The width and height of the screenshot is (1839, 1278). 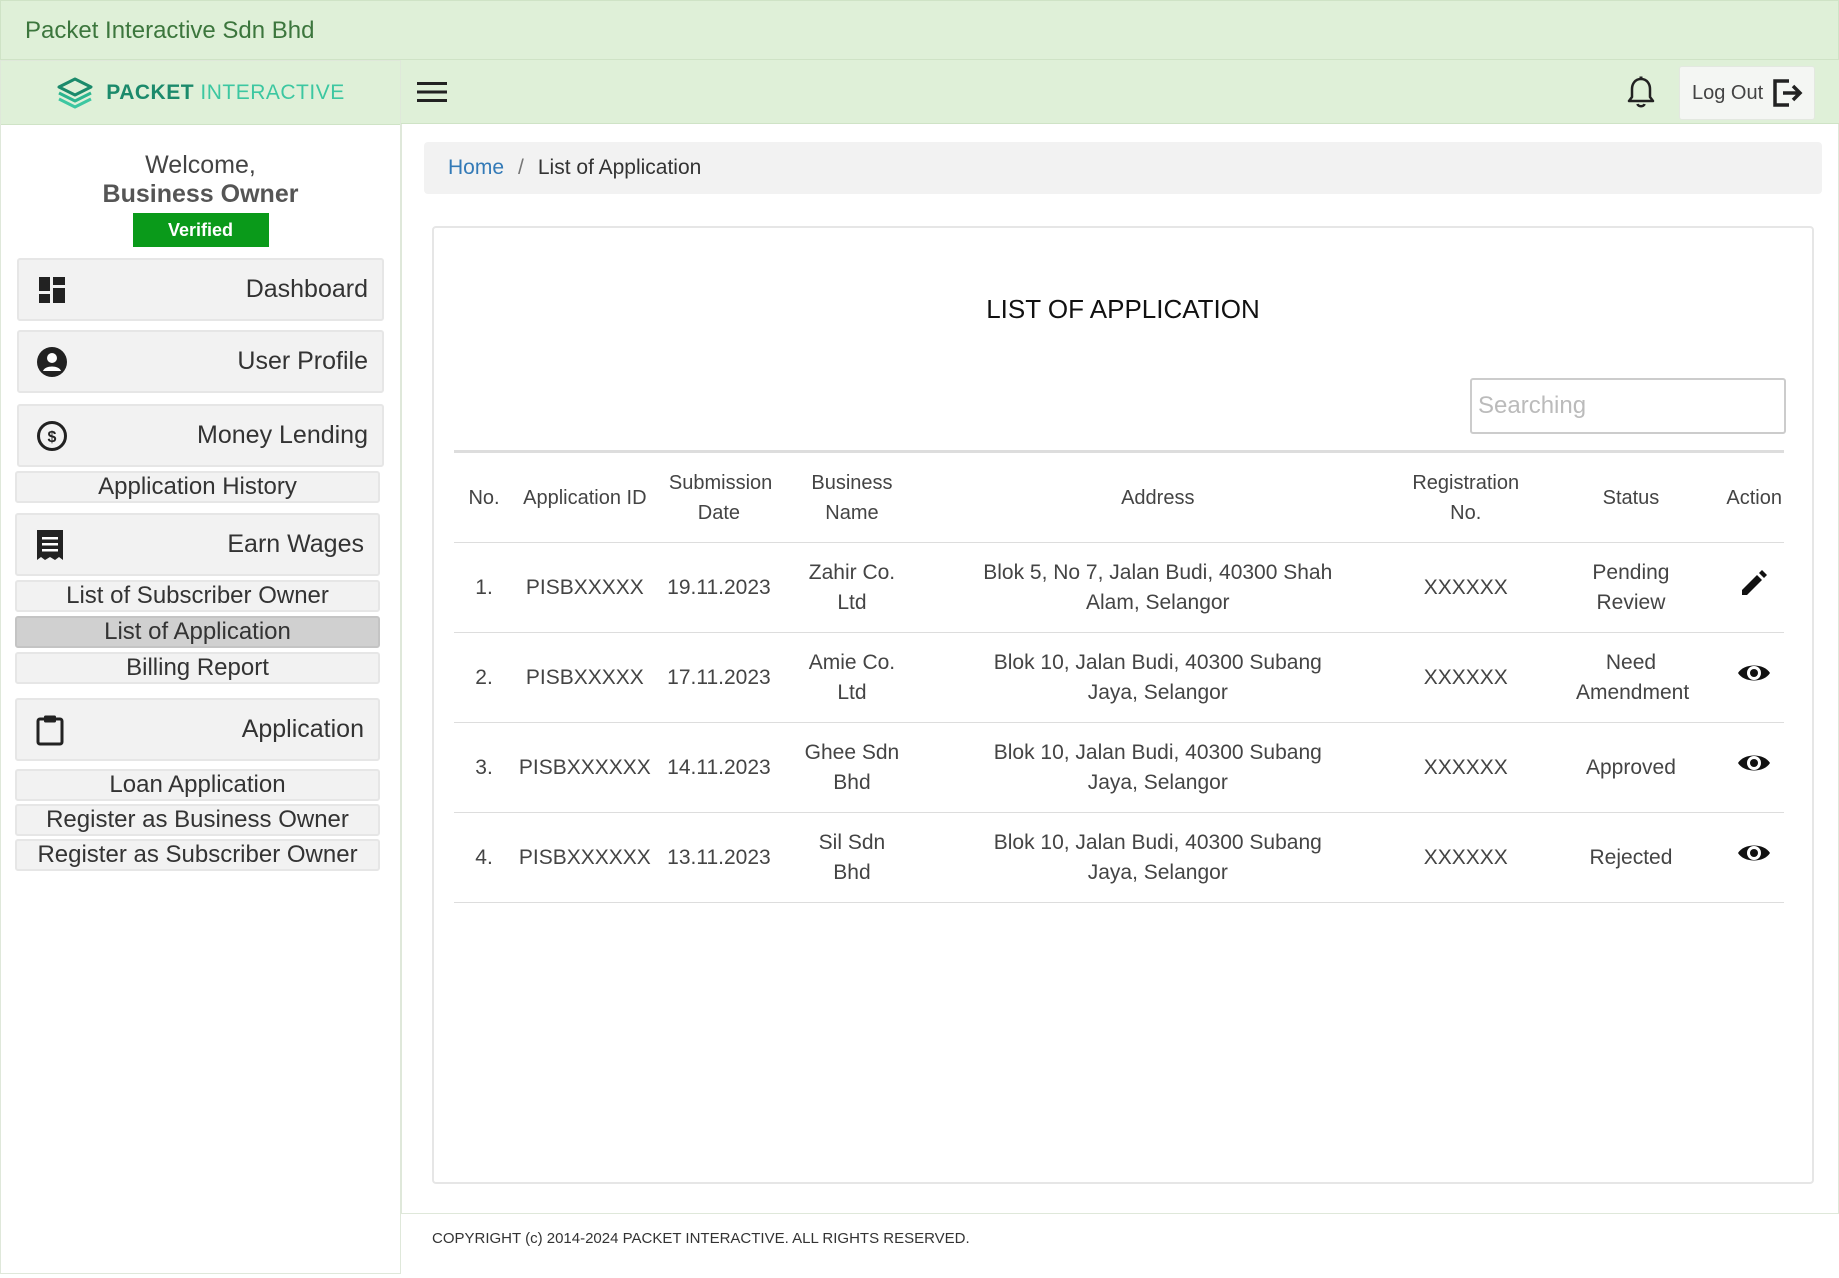 I want to click on sidebar-item-label: Earn Wages, so click(x=295, y=544).